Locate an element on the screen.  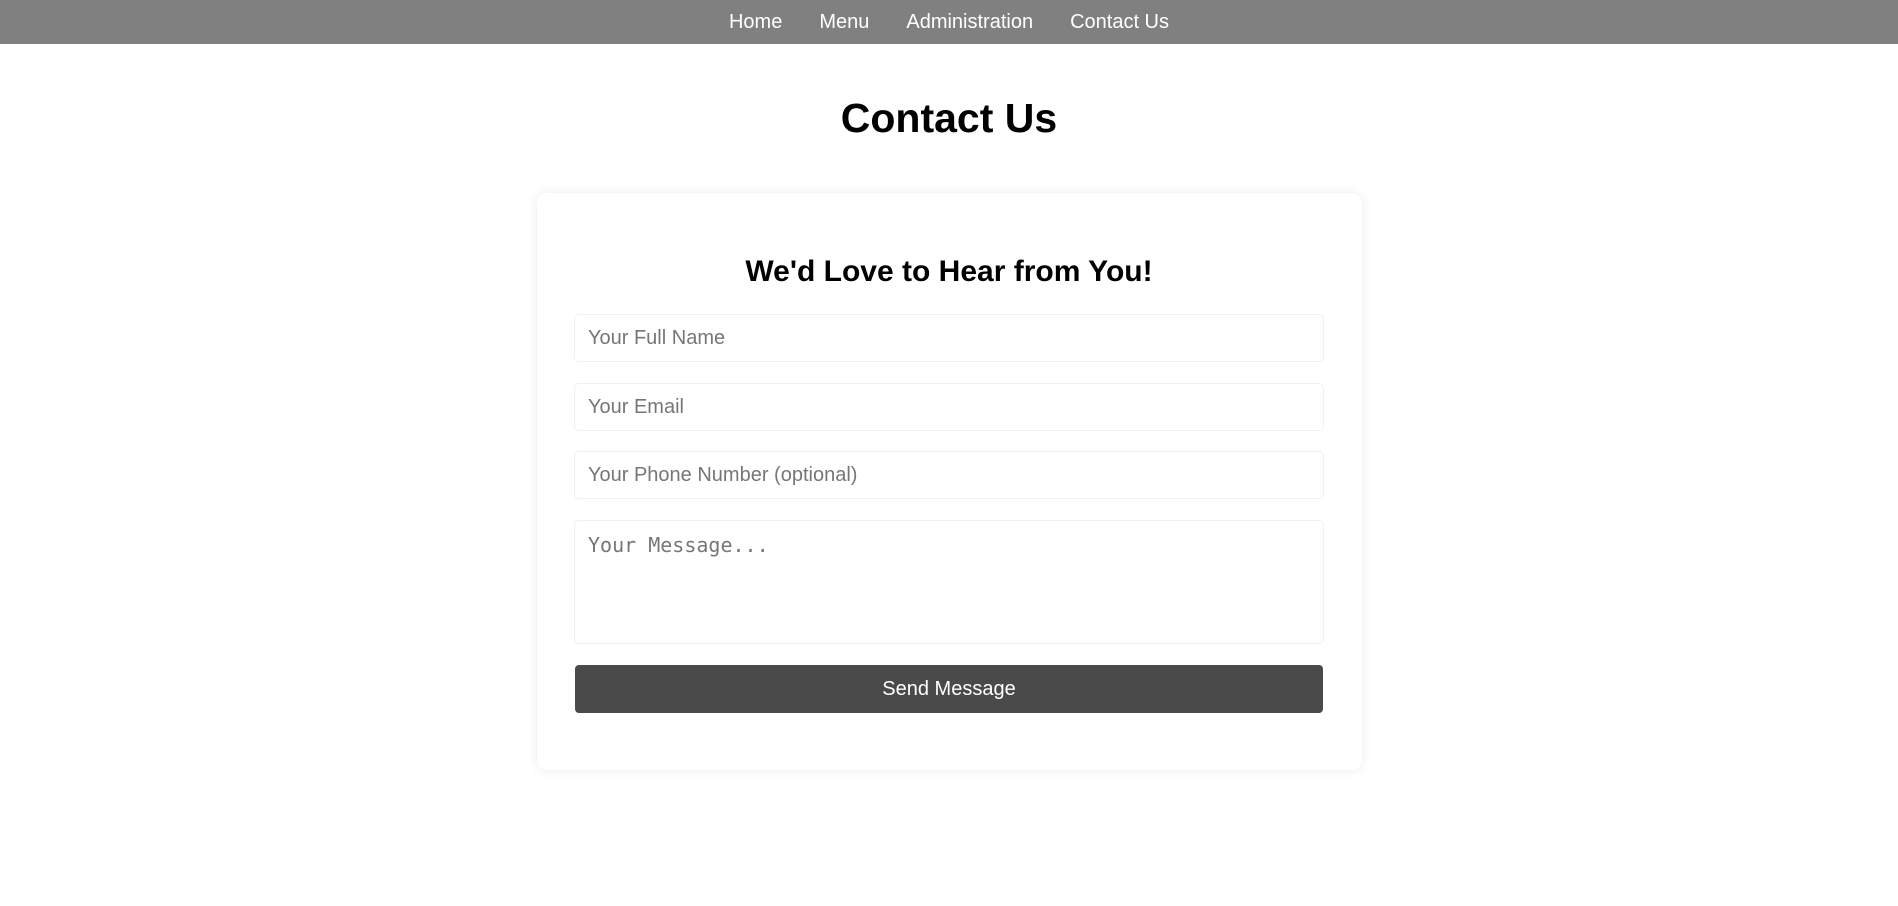
nav-link-administration: Administration is located at coordinates (969, 22).